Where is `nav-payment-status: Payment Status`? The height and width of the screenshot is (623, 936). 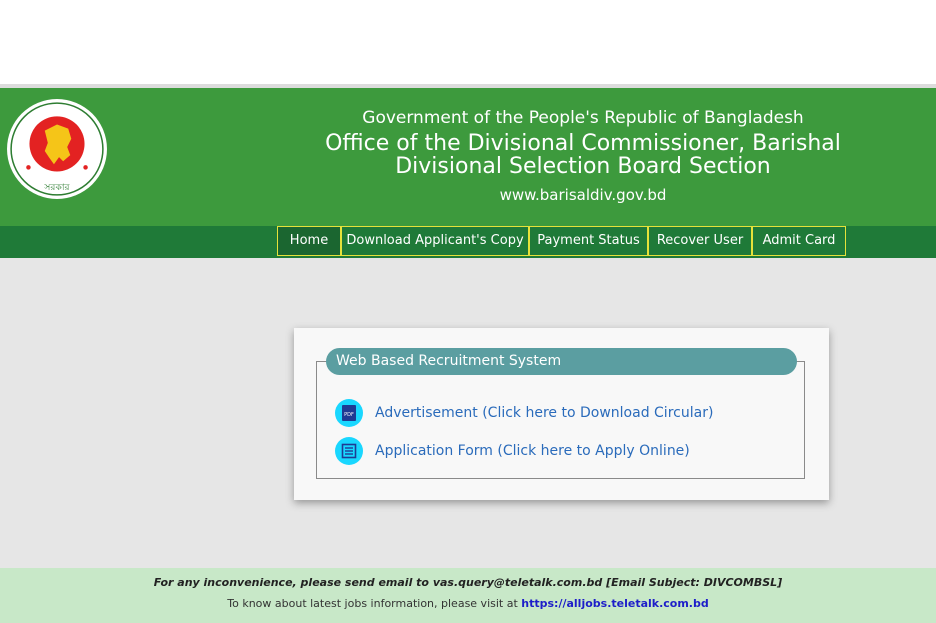 nav-payment-status: Payment Status is located at coordinates (588, 241).